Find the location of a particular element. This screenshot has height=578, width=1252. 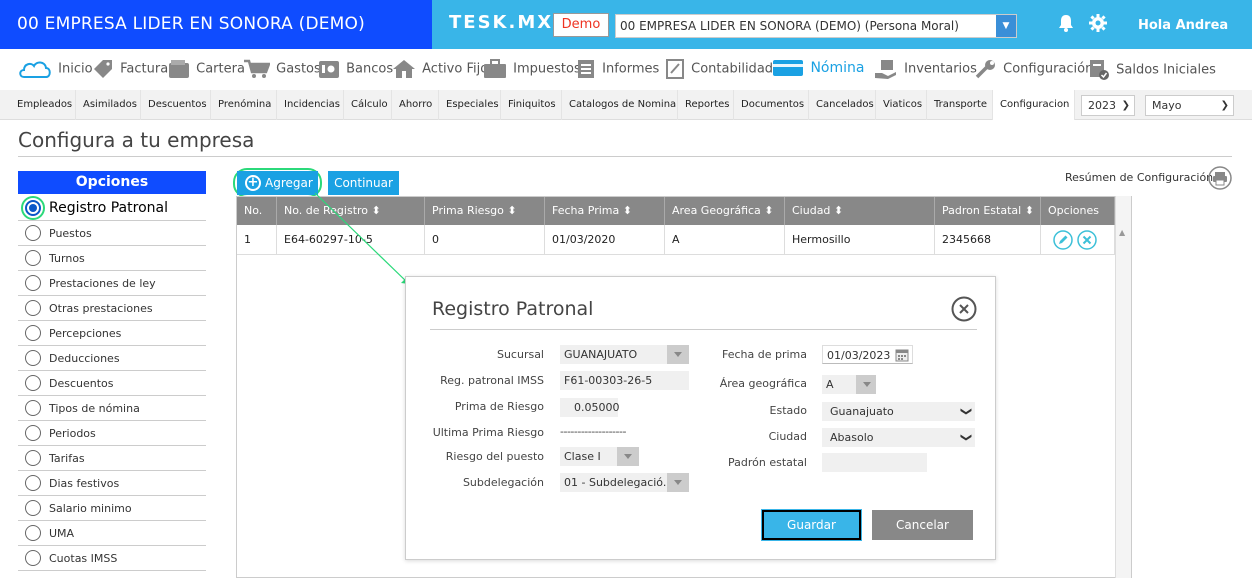

delete-icon is located at coordinates (1087, 240).